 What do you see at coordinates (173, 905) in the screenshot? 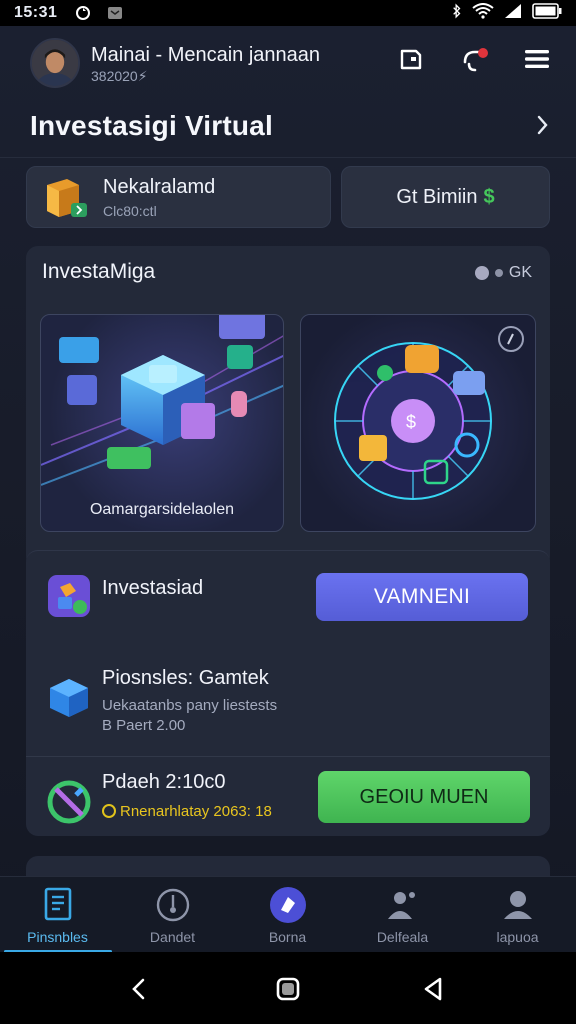
I see `shield-icon` at bounding box center [173, 905].